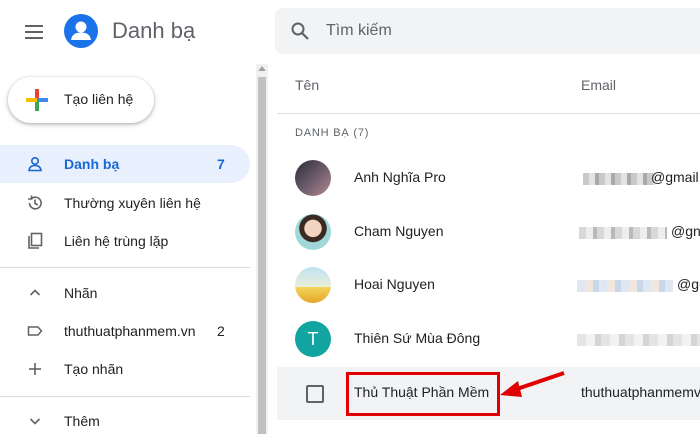  What do you see at coordinates (423, 394) in the screenshot?
I see `highlight-box` at bounding box center [423, 394].